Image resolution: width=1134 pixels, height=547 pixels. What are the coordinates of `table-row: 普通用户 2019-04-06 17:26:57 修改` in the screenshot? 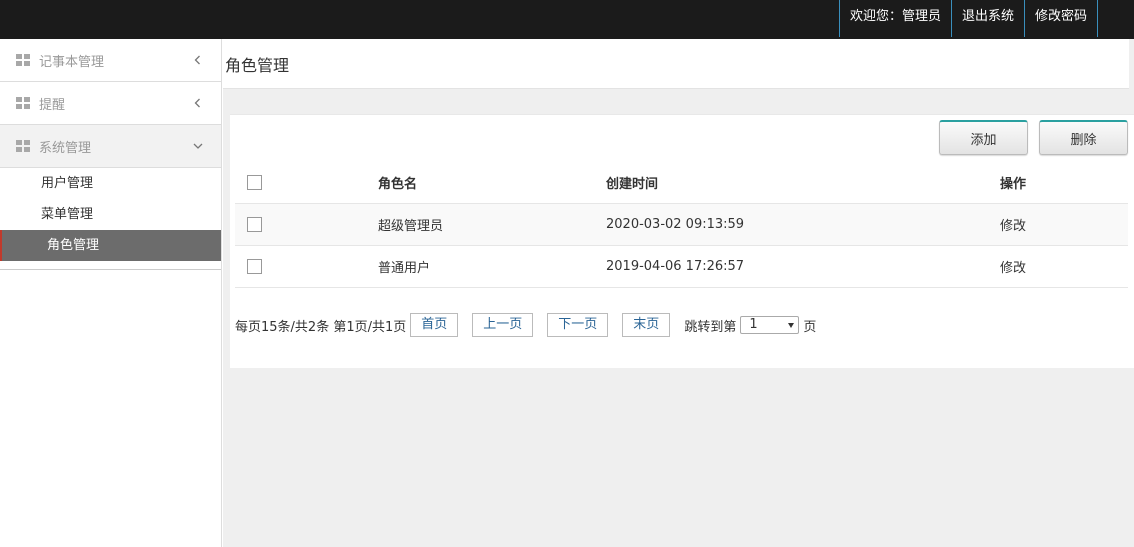 It's located at (681, 266).